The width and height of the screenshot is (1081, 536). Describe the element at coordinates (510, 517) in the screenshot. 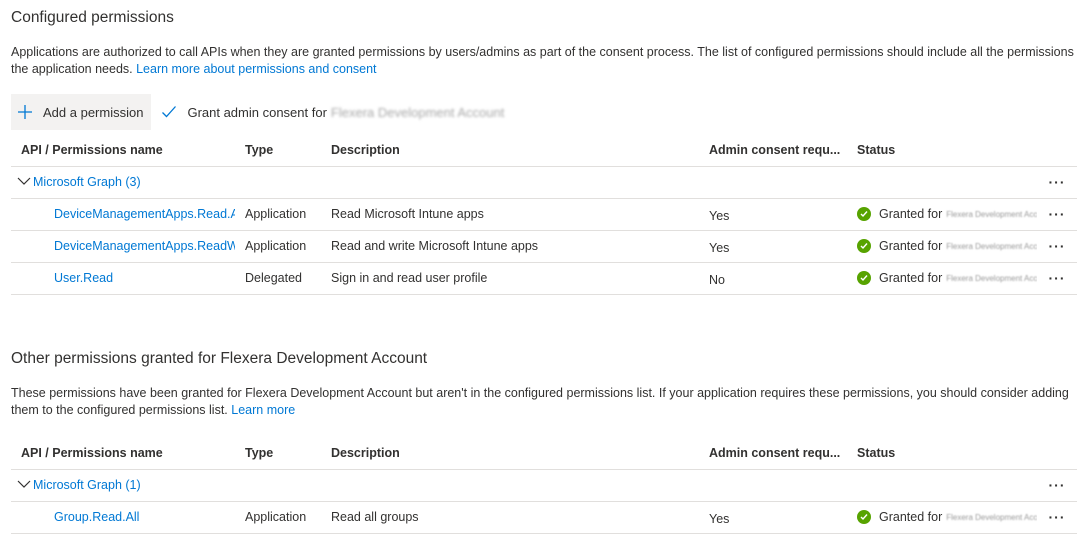

I see `permission-description: Read all groups` at that location.